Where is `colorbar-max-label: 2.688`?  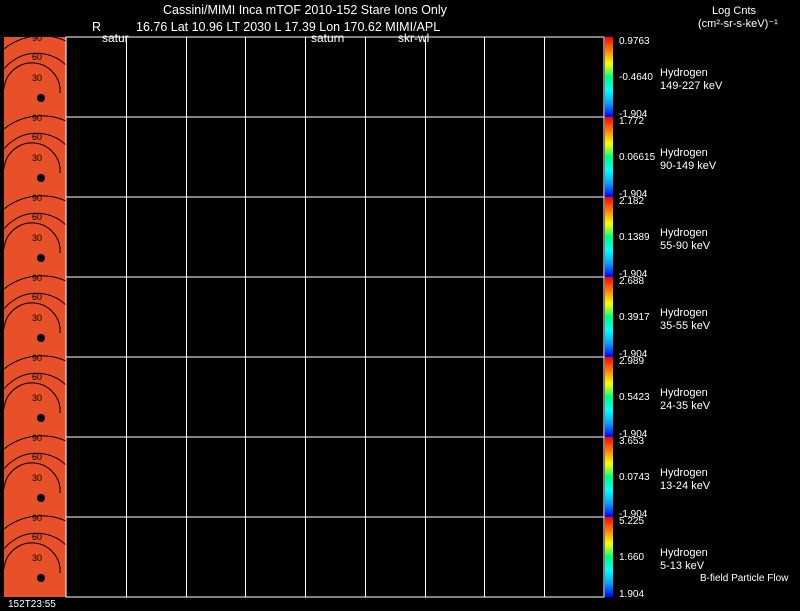
colorbar-max-label: 2.688 is located at coordinates (632, 281).